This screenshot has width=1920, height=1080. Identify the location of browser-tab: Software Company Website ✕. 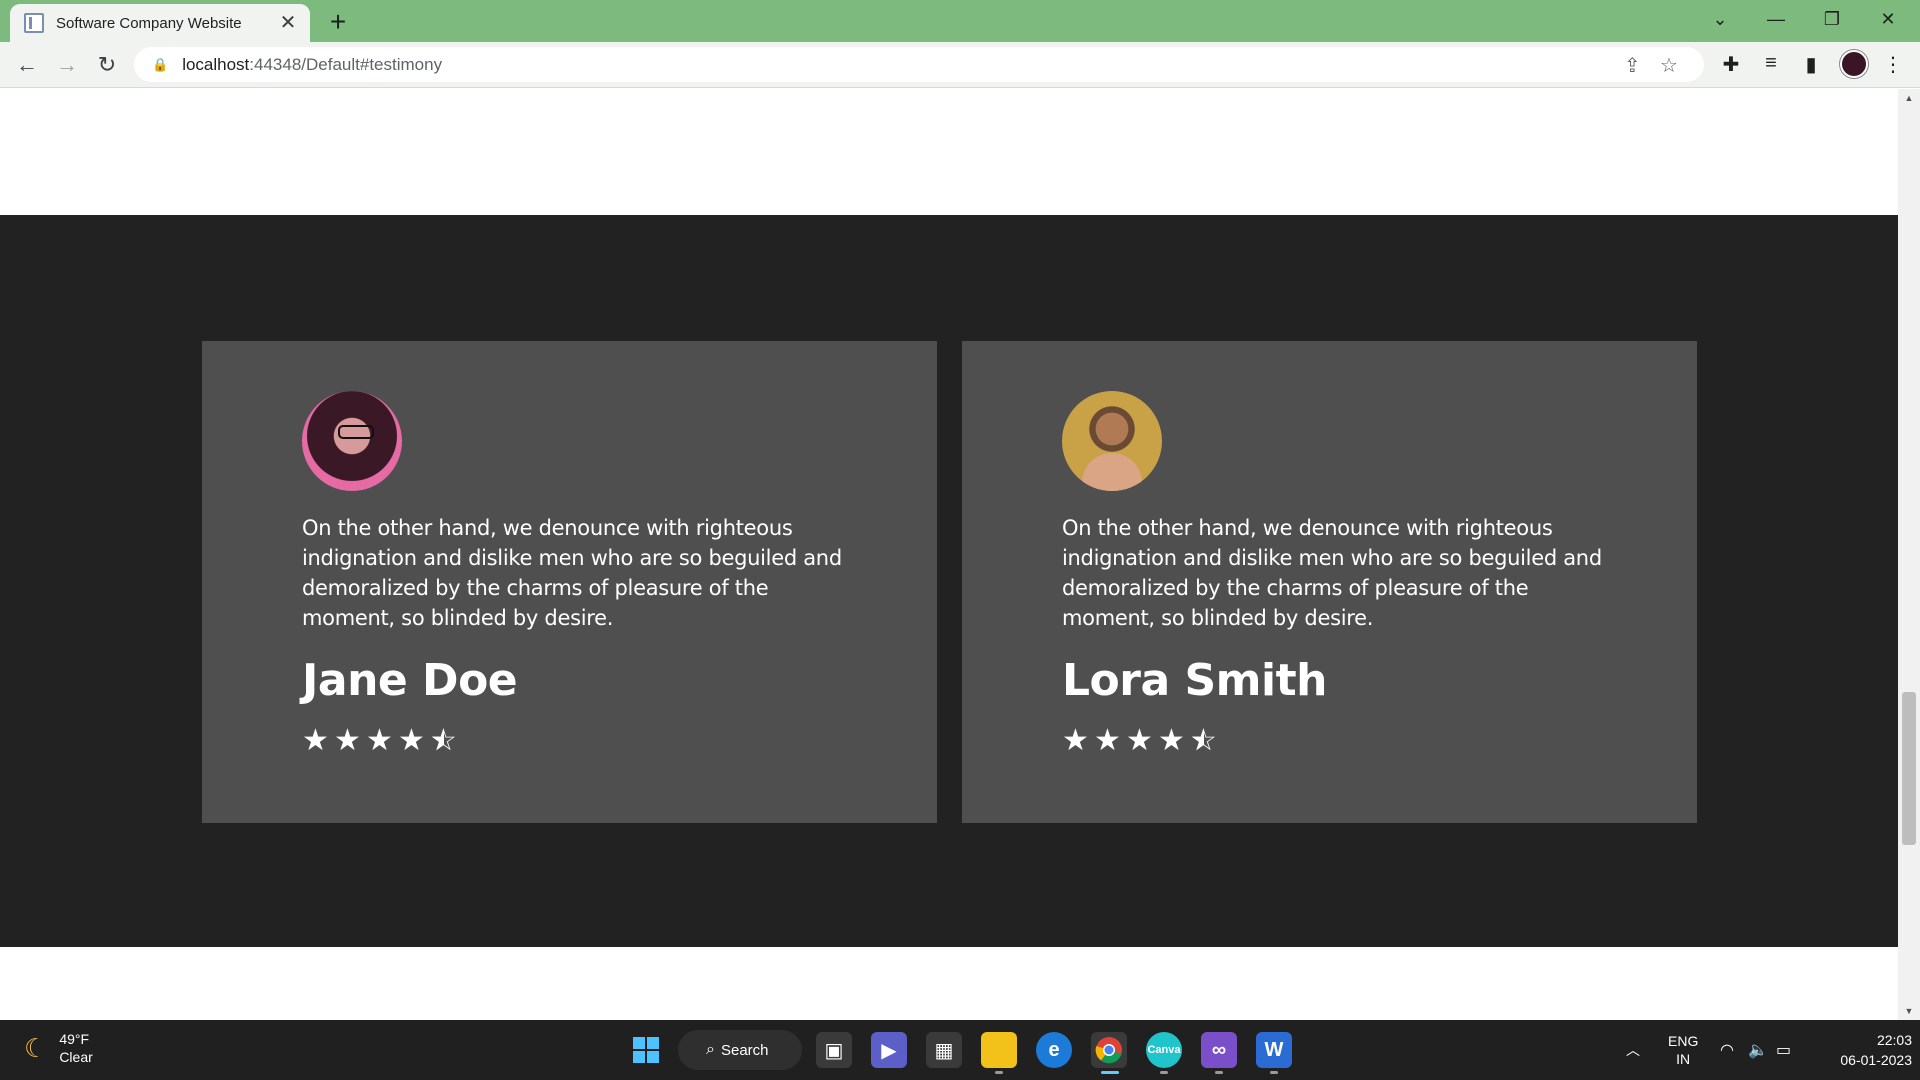
(160, 23).